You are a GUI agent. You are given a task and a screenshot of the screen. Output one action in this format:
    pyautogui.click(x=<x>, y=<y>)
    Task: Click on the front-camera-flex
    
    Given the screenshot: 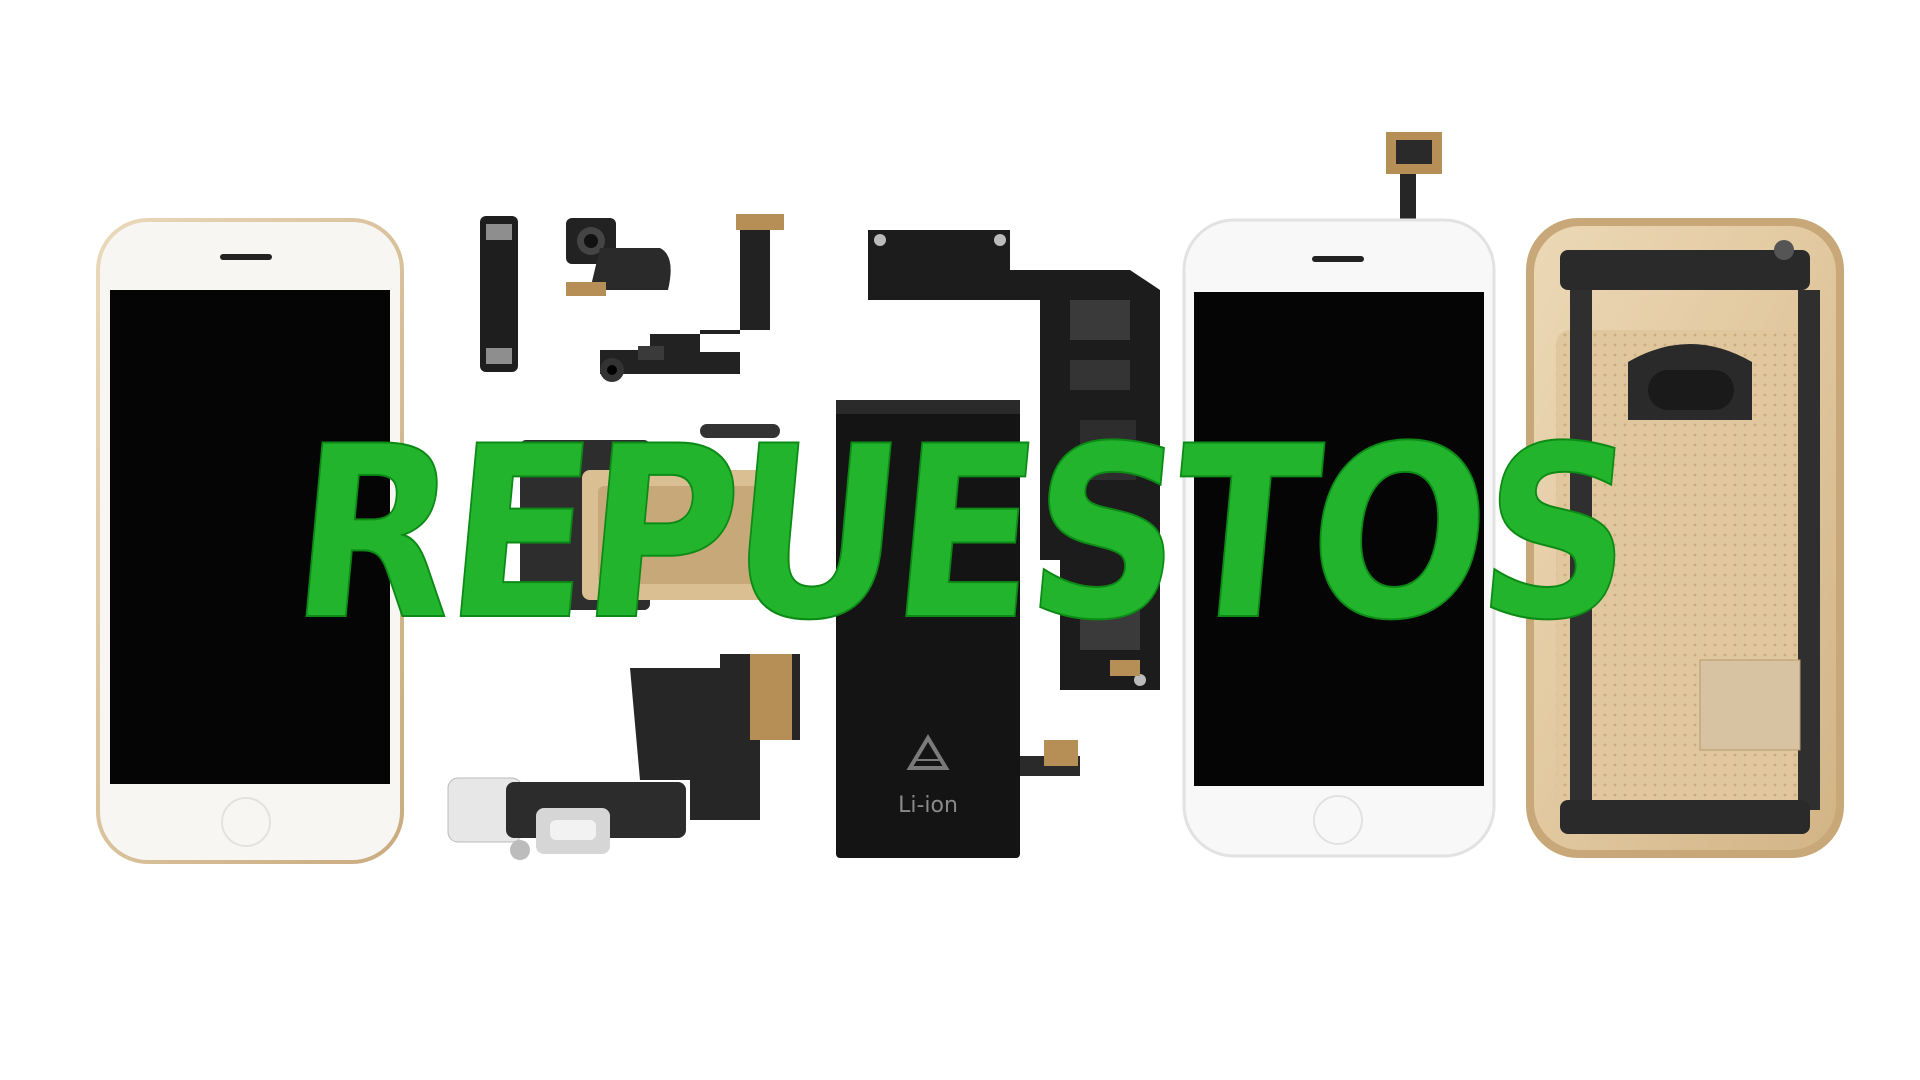 What is the action you would take?
    pyautogui.click(x=692, y=298)
    